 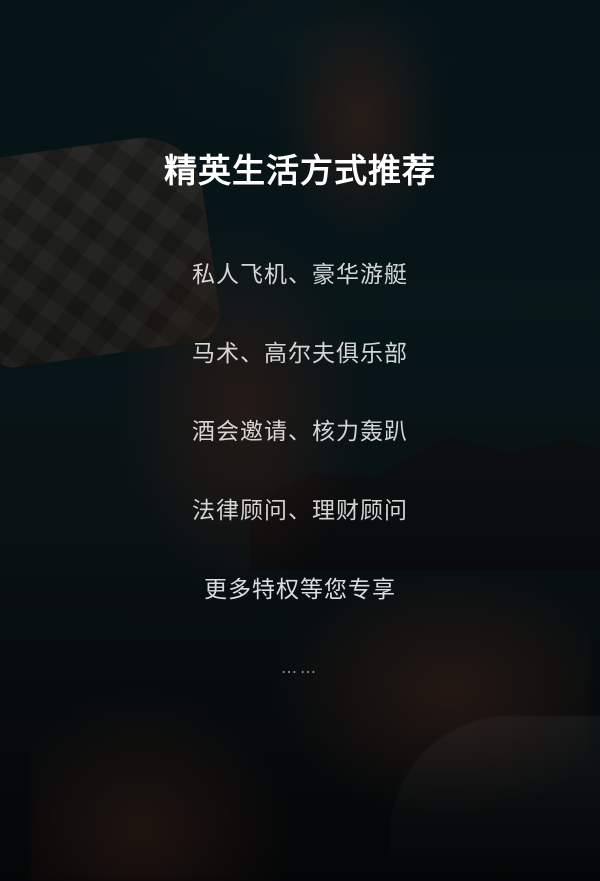 What do you see at coordinates (300, 590) in the screenshot?
I see `list-item: 更多特权等您专享` at bounding box center [300, 590].